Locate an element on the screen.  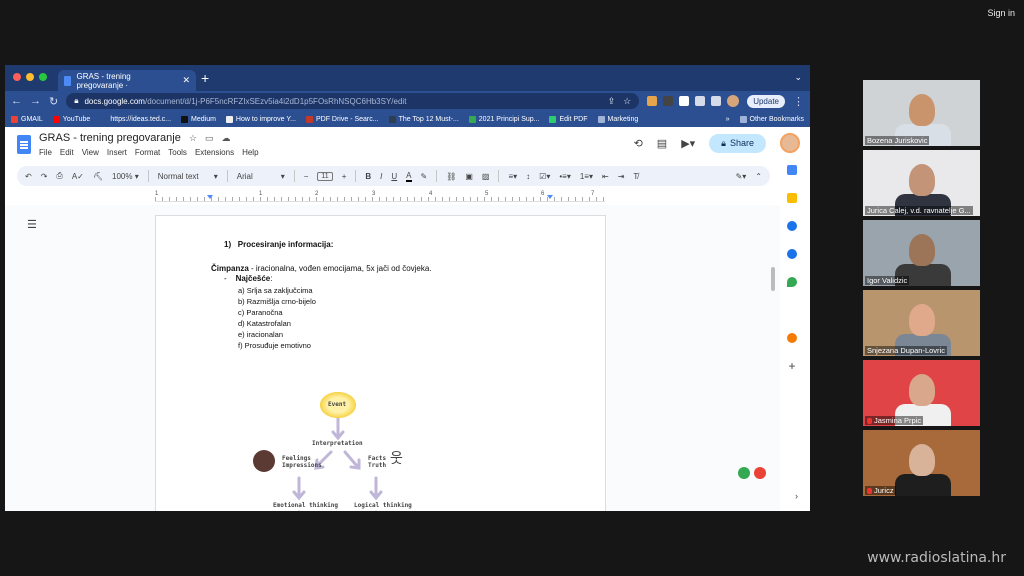
browser-menu-icon: ⋮ is located at coordinates (798, 101).